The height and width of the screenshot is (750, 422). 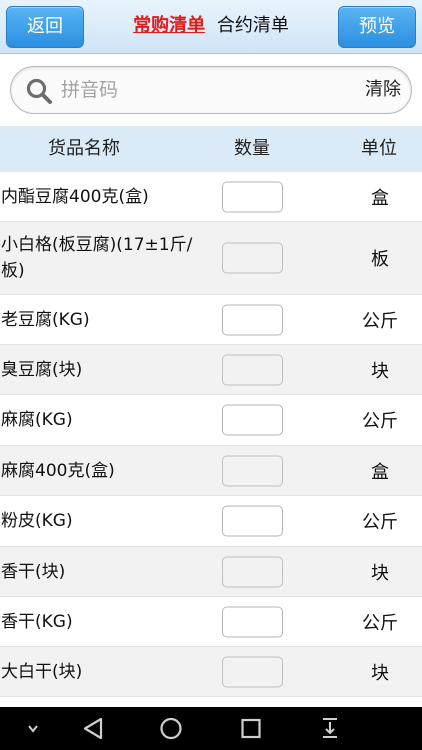 I want to click on table-row: 香干(块) 块, so click(x=211, y=572).